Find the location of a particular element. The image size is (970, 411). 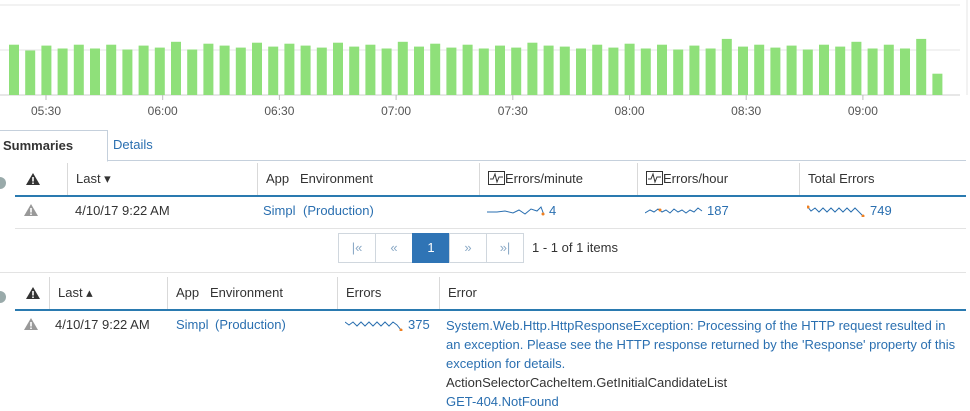

errors-minute-header-label: Errors/minute is located at coordinates (544, 178).